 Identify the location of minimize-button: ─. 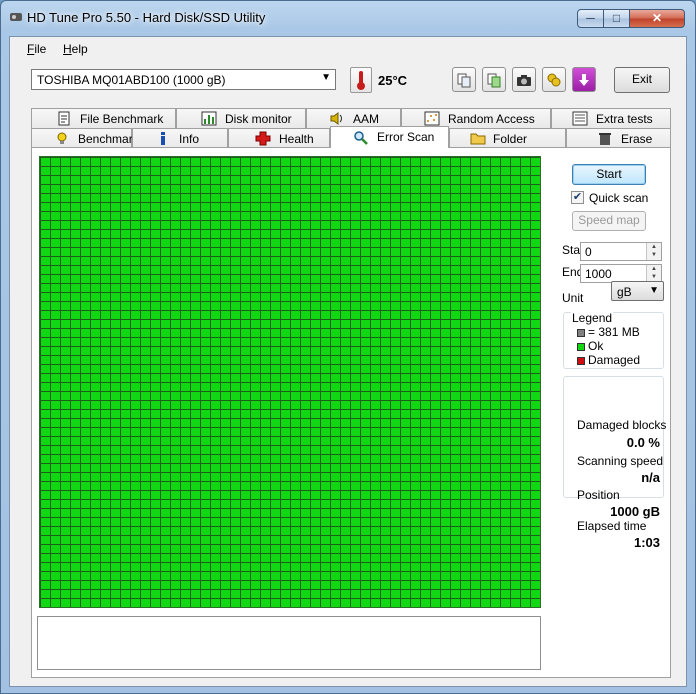
(590, 18).